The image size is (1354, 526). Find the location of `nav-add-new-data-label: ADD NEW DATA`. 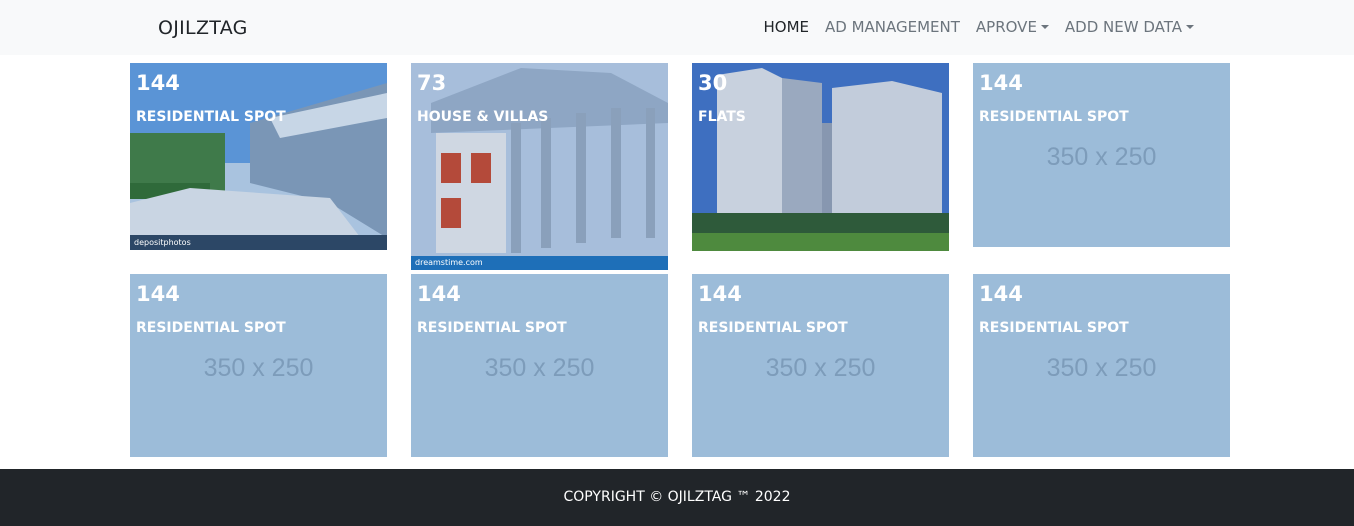

nav-add-new-data-label: ADD NEW DATA is located at coordinates (1123, 27).